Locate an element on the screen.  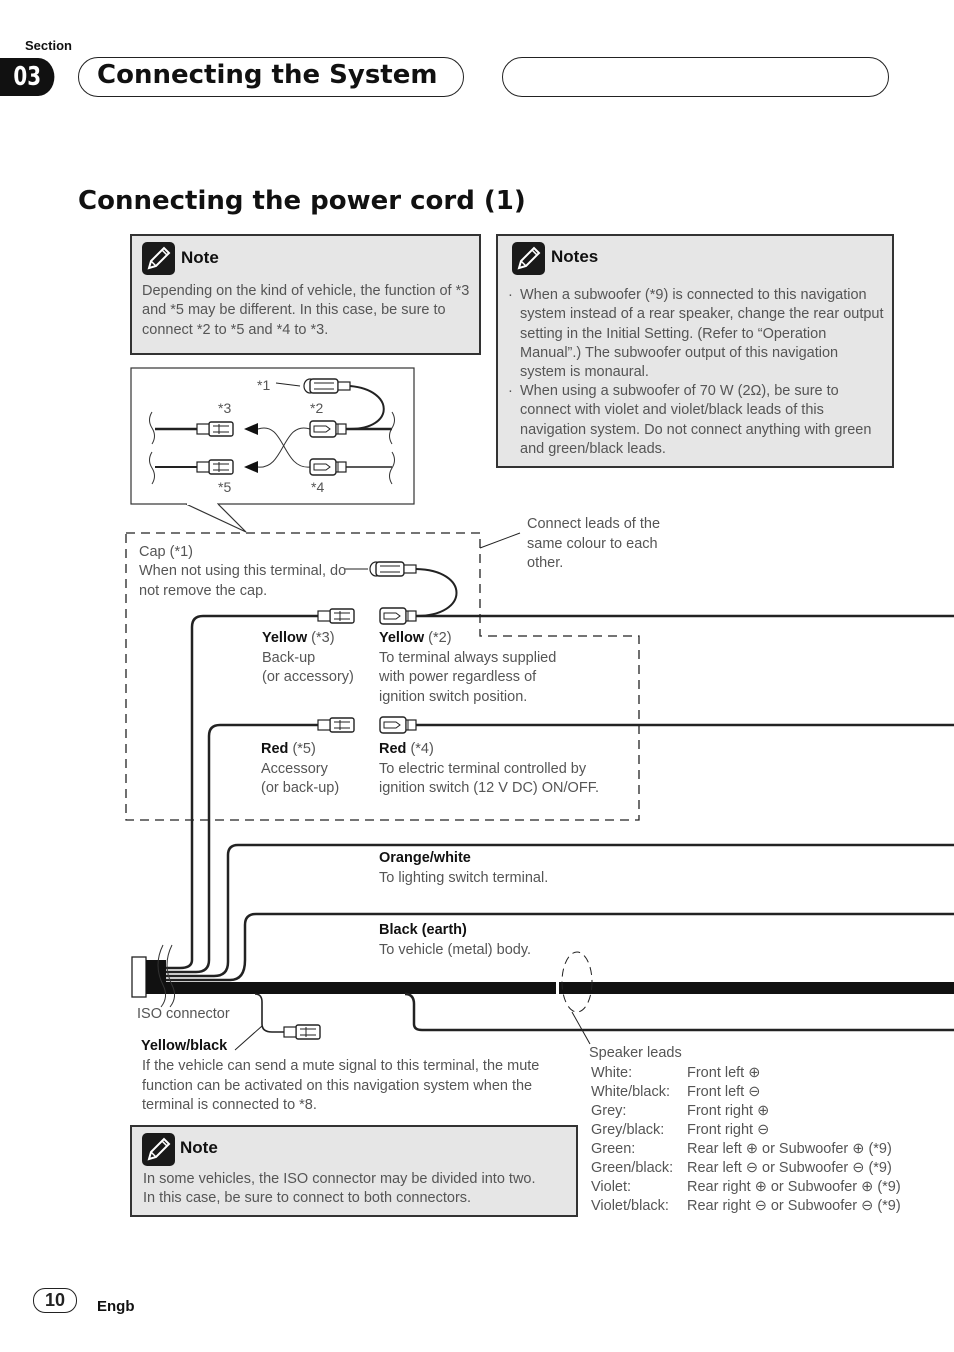
inset-label: *2 is located at coordinates (316, 408).